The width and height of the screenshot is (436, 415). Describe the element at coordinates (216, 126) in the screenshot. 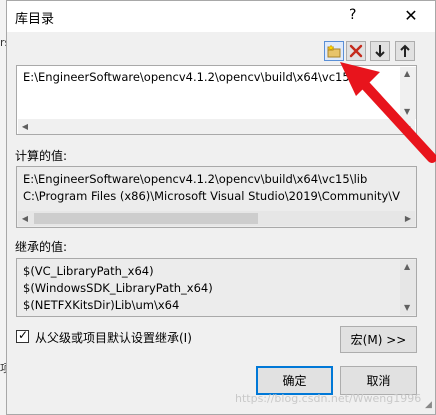

I see `horizontal-scrollbar: ◀ ▶` at that location.